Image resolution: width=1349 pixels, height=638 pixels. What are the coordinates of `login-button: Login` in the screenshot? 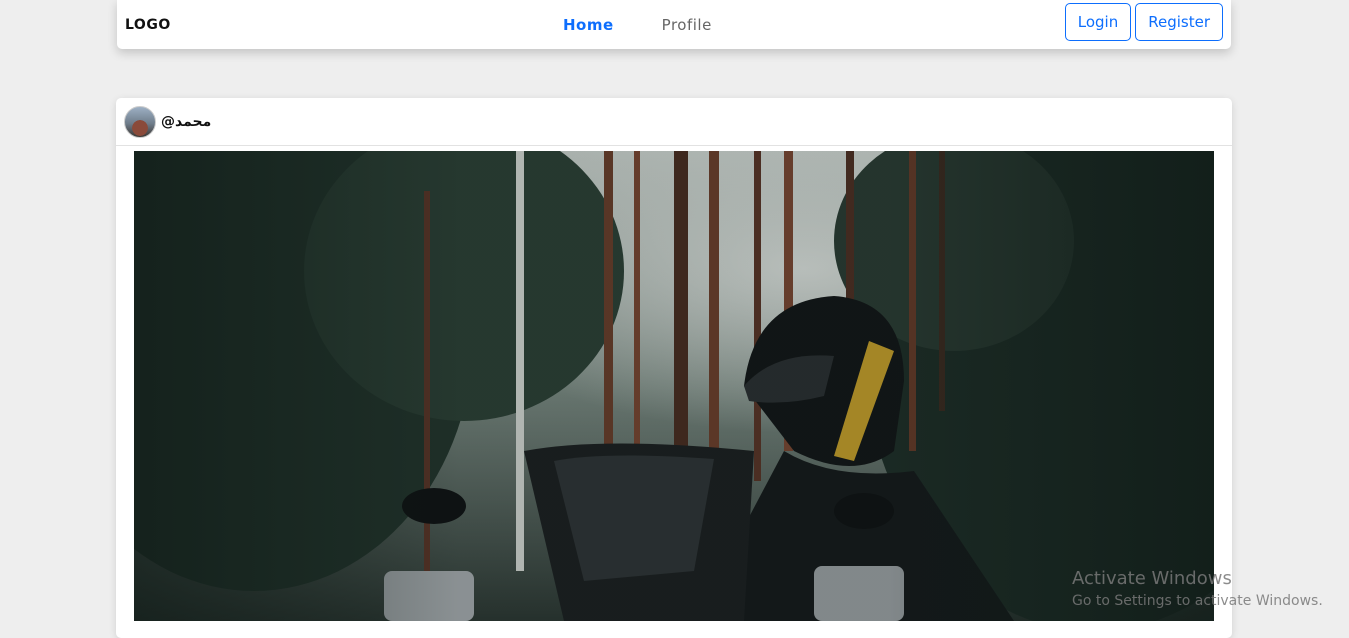 It's located at (1098, 22).